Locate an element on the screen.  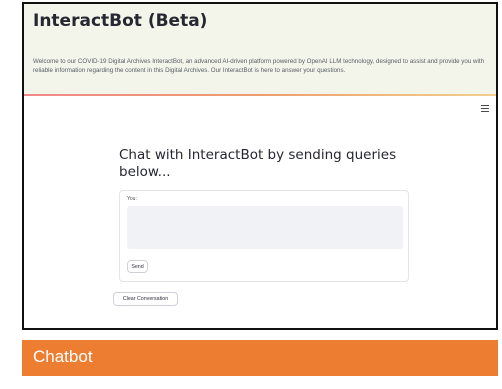
caption-bar: Chatbot is located at coordinates (260, 358).